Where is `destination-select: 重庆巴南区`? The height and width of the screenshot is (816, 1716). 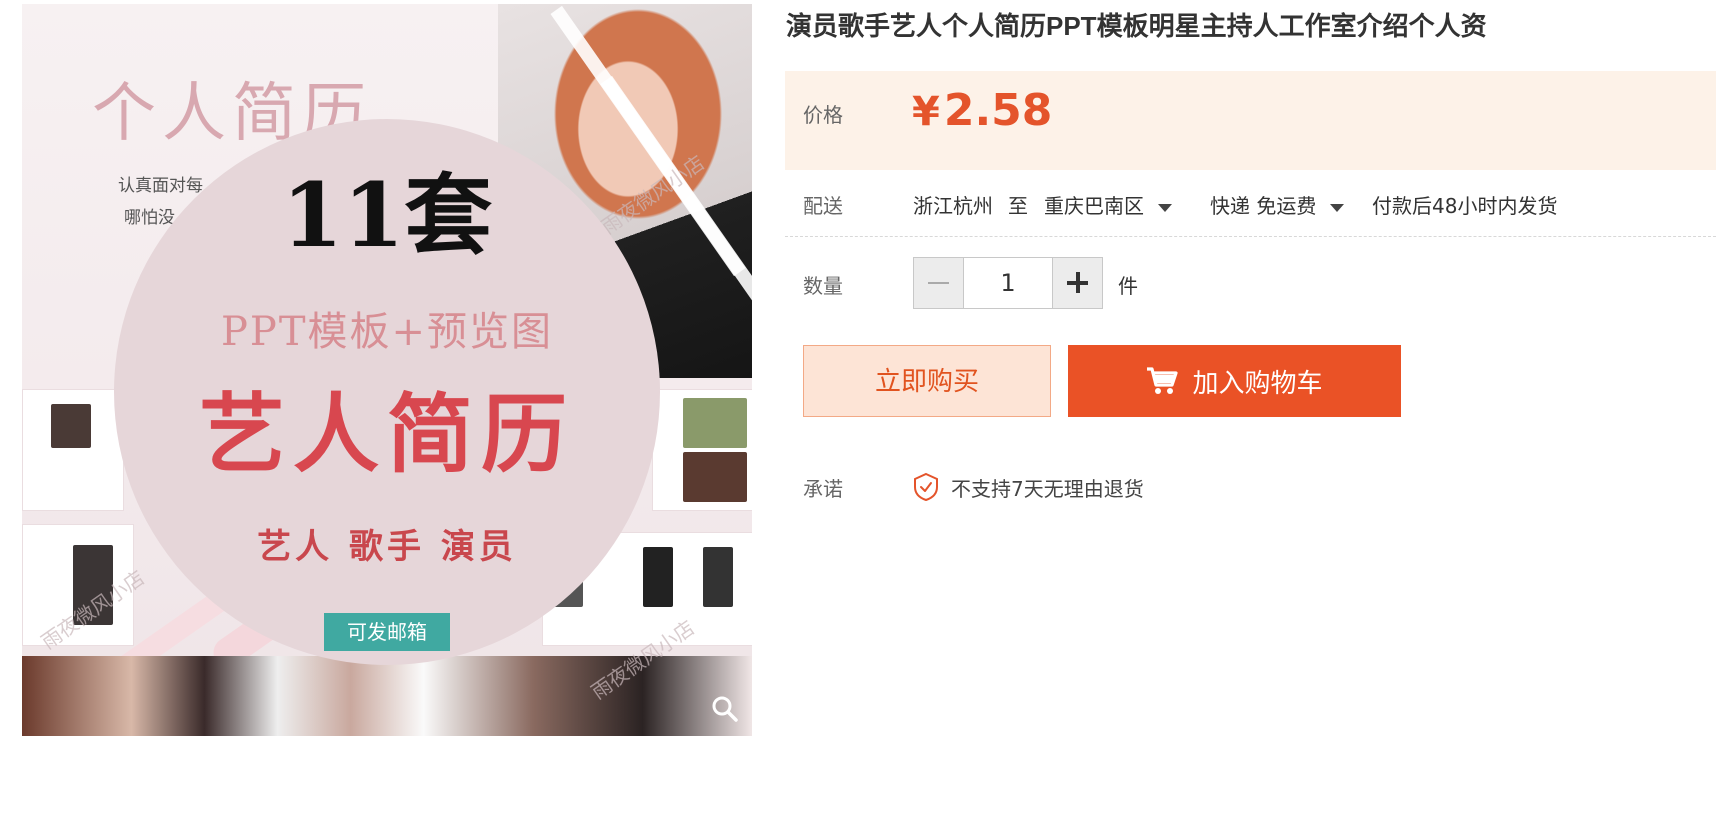
destination-select: 重庆巴南区 is located at coordinates (1108, 204).